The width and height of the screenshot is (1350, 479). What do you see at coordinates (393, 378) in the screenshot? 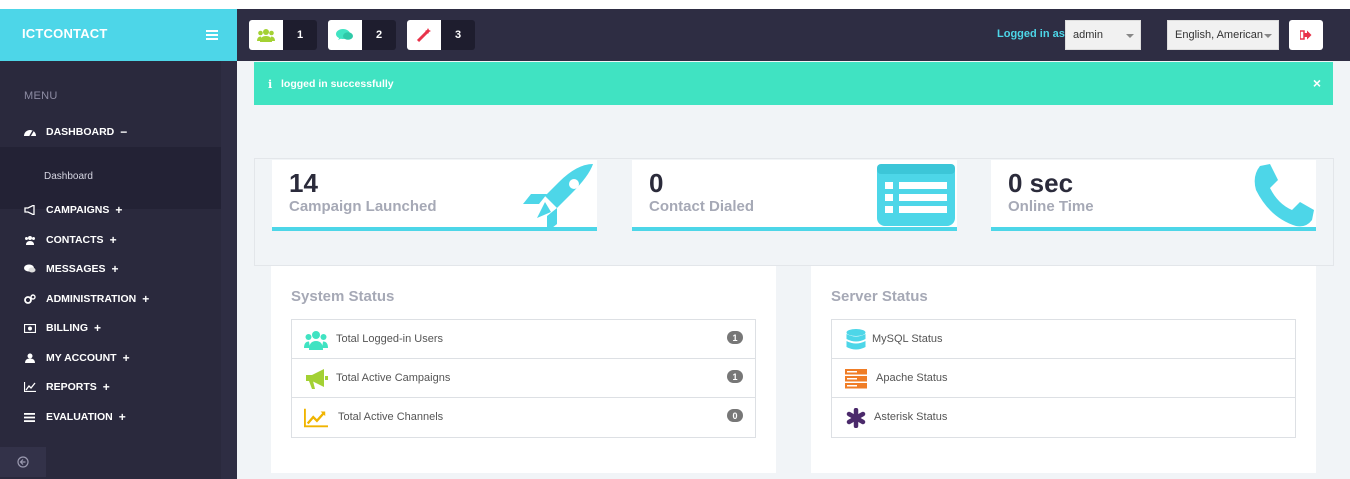
I see `status-label: Total Active Campaigns` at bounding box center [393, 378].